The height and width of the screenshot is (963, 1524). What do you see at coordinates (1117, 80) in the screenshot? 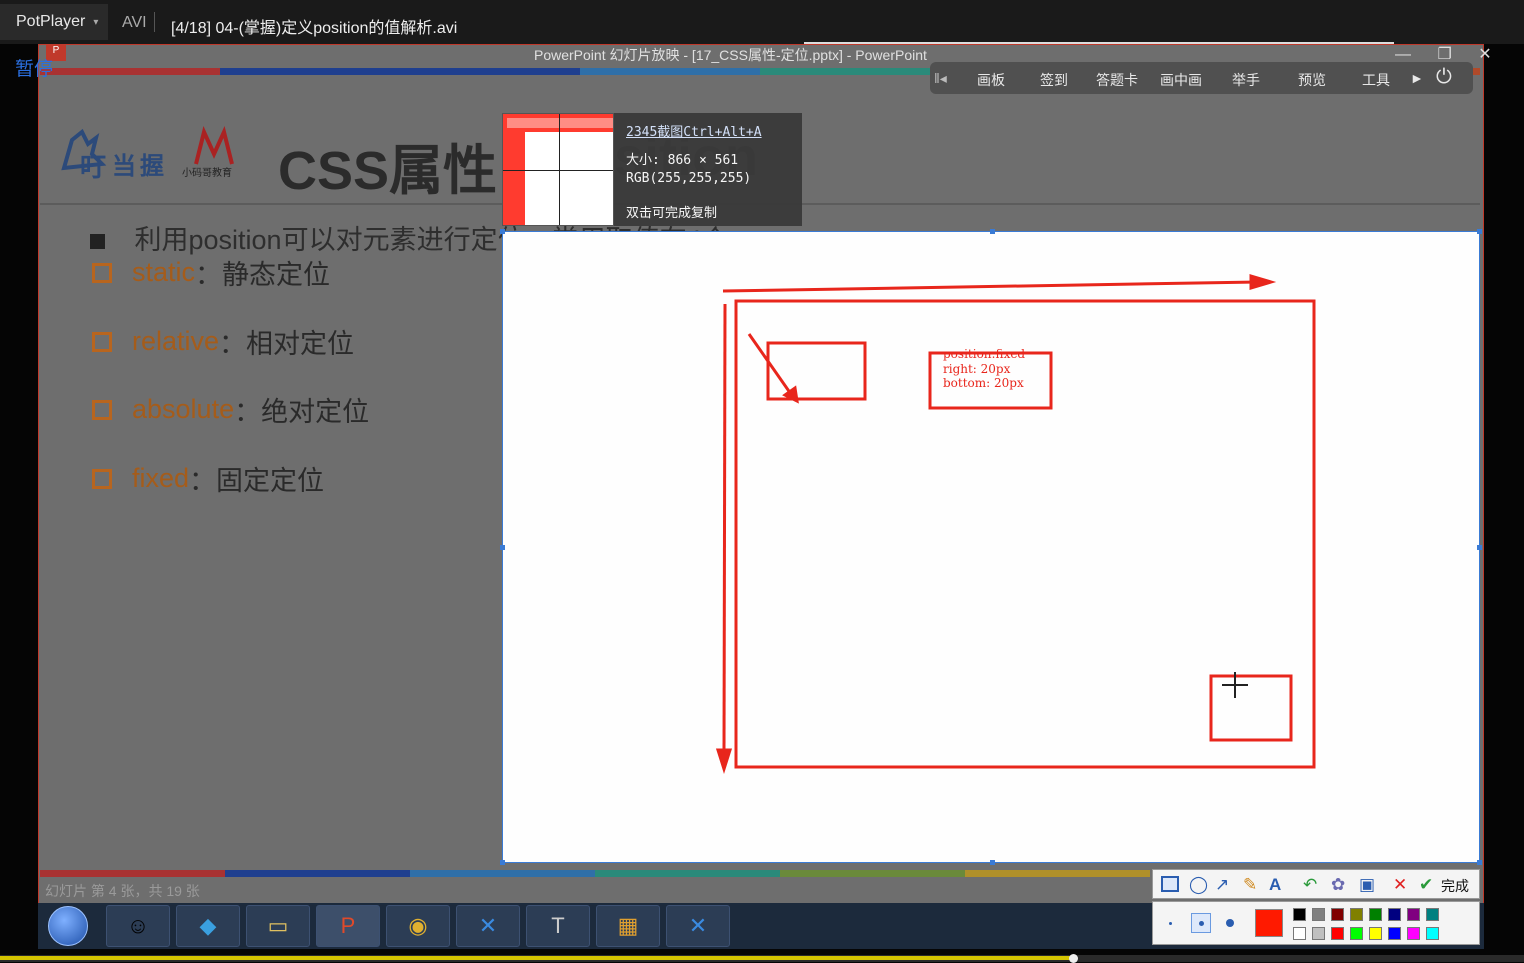
I see `toolbar-answer-card: 答题卡` at bounding box center [1117, 80].